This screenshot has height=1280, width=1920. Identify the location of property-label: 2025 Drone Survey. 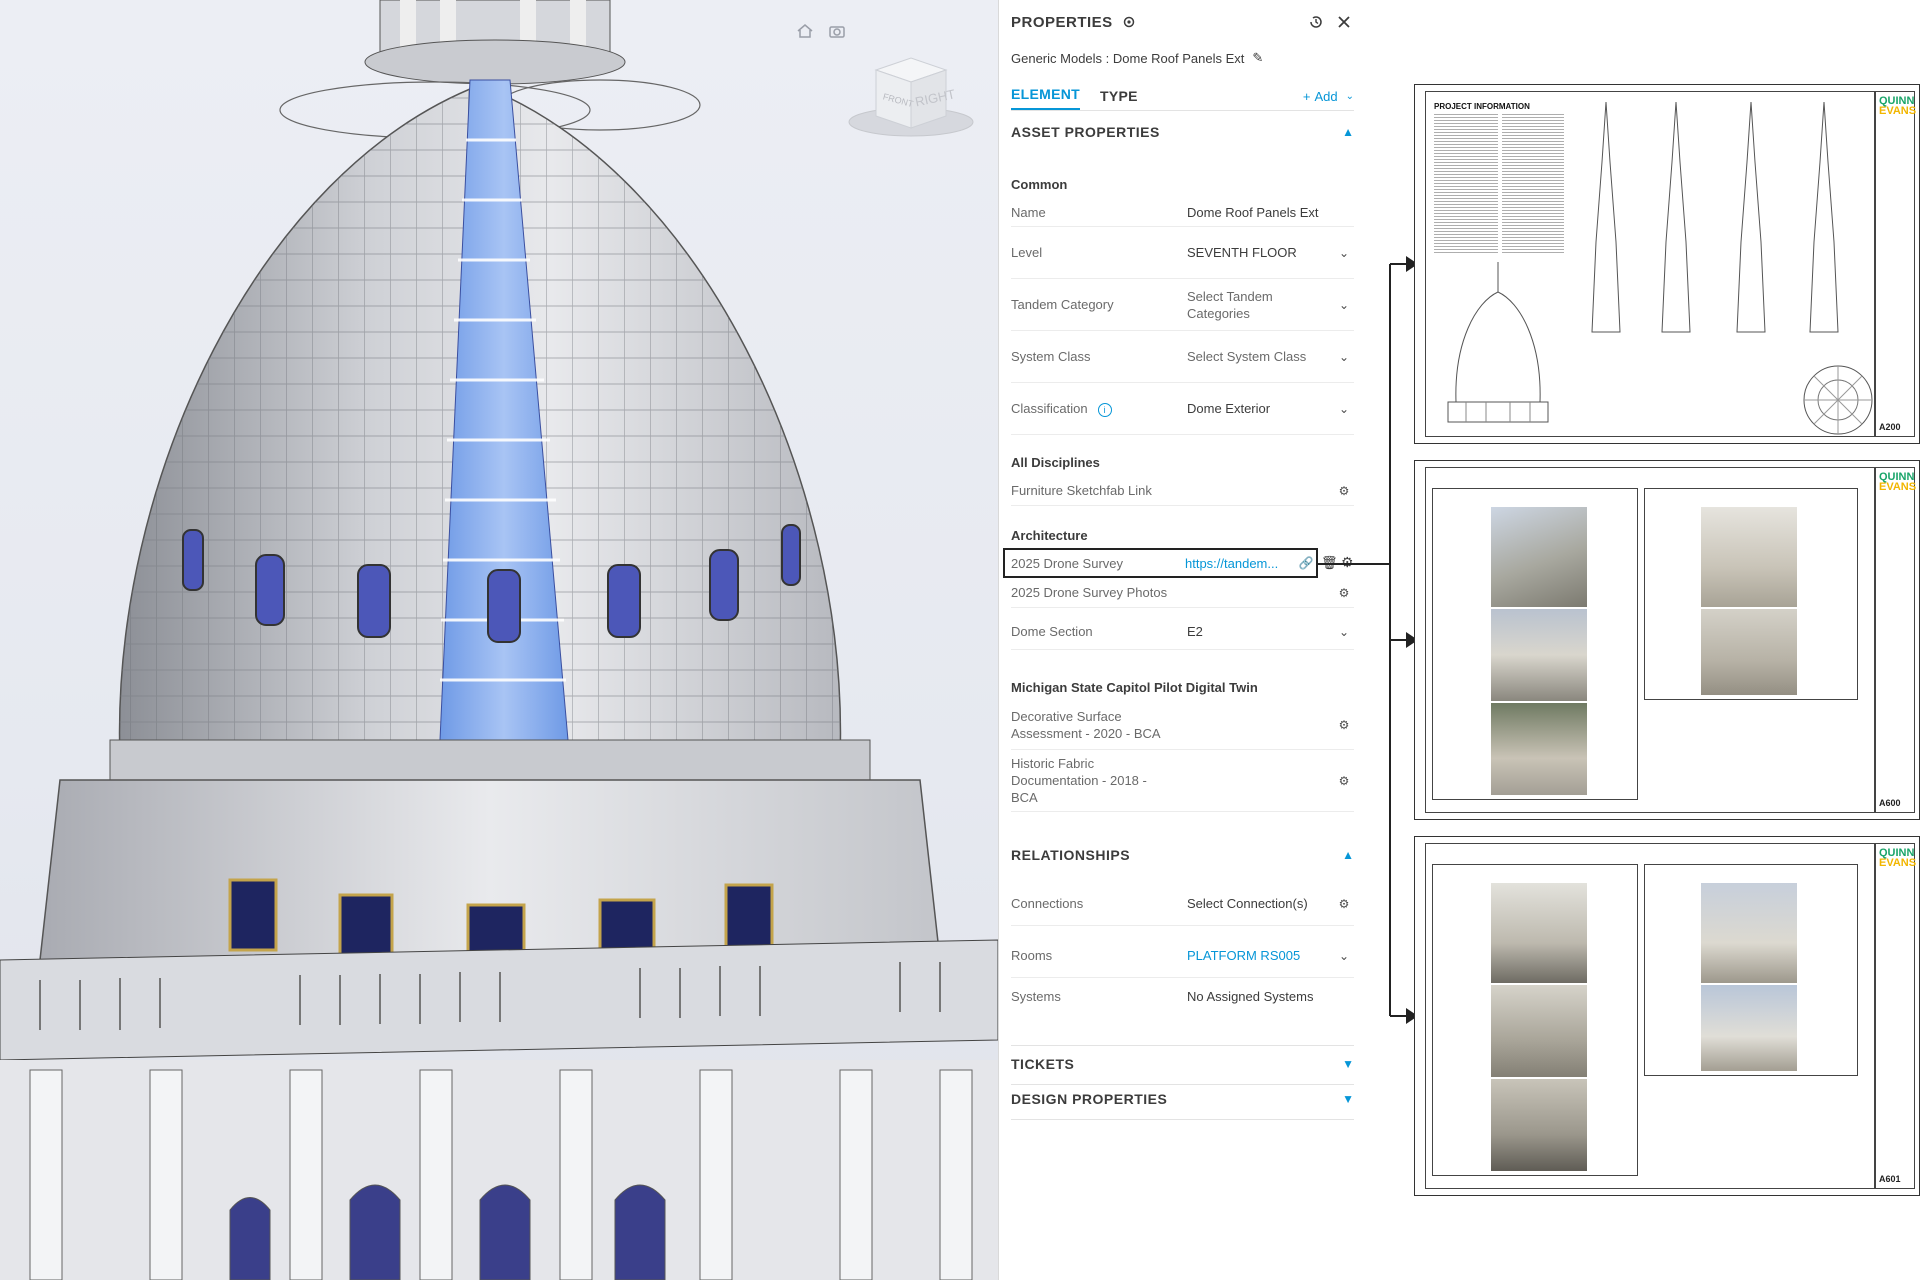
(1067, 563).